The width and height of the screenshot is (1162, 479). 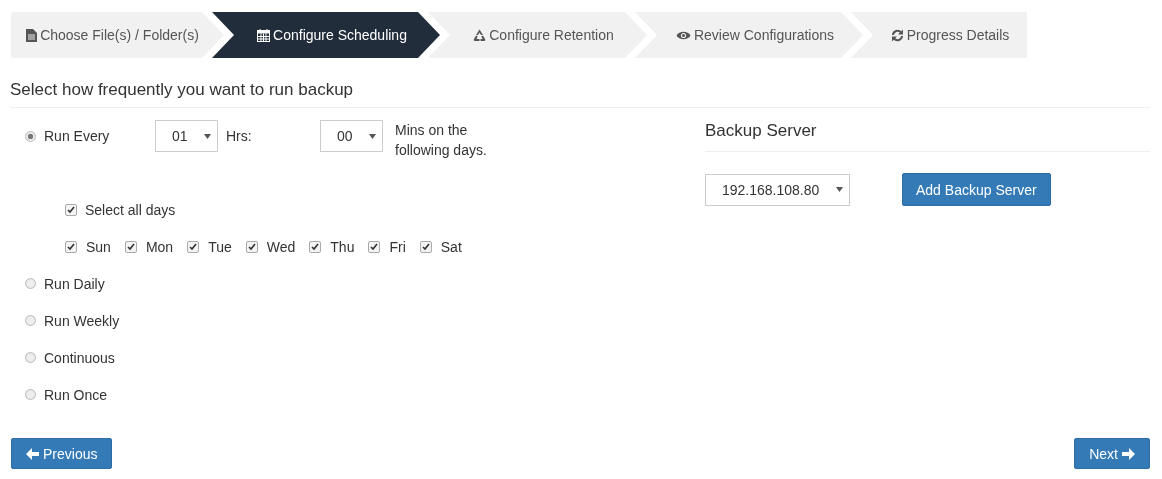 I want to click on day-label: Sat, so click(x=451, y=246).